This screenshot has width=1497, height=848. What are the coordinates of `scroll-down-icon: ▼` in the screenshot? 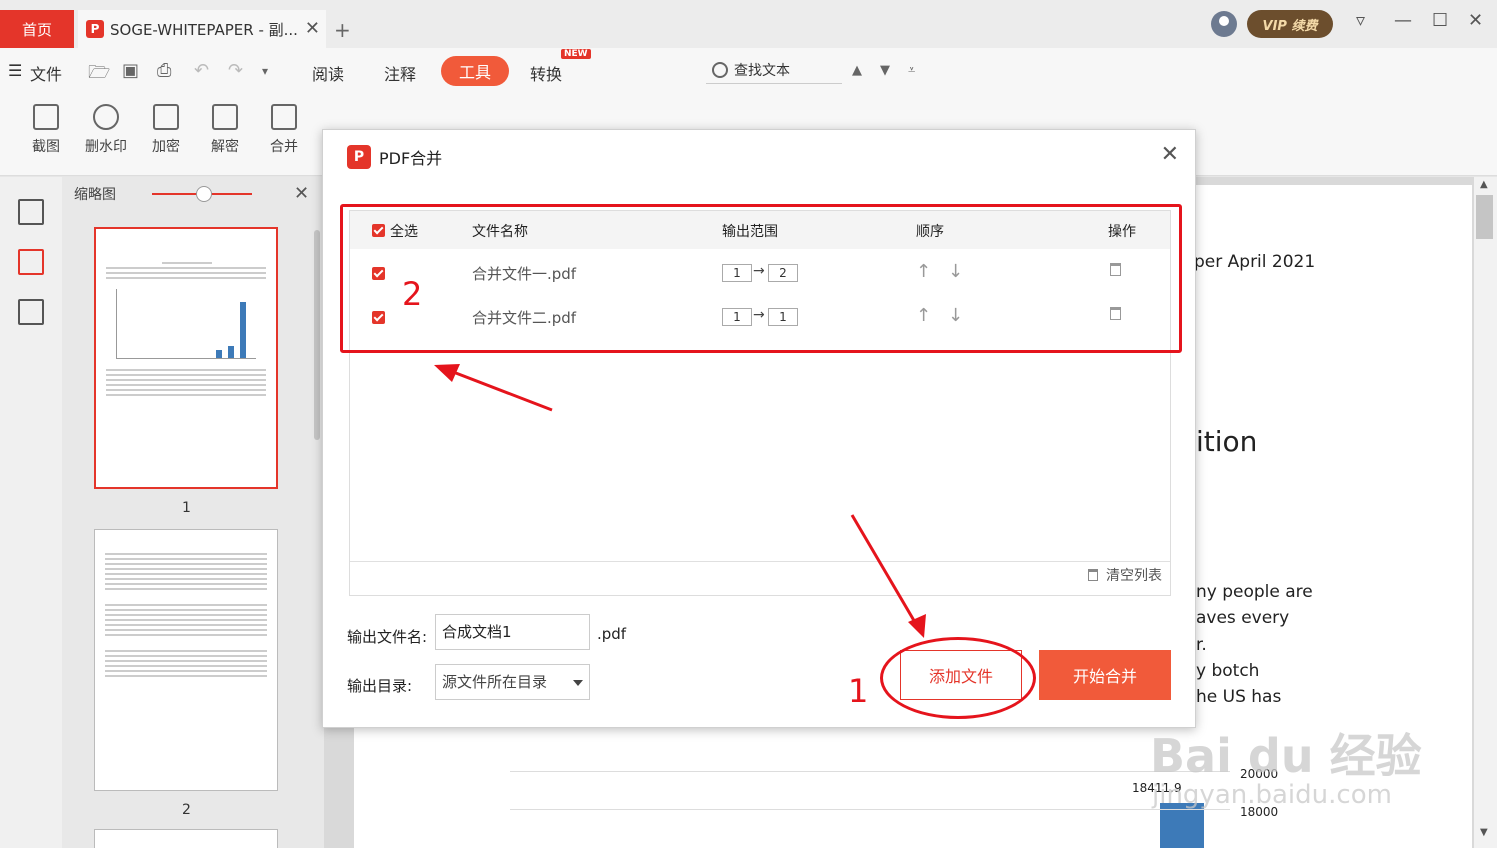 It's located at (1484, 832).